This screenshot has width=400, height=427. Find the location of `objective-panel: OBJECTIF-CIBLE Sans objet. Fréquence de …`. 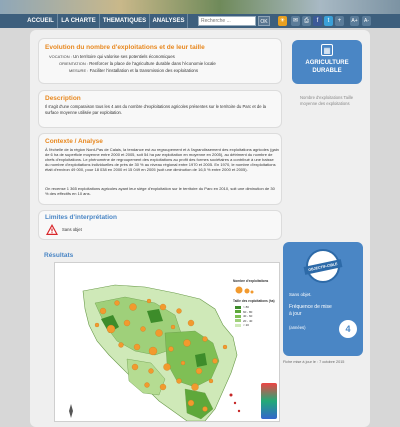

objective-panel: OBJECTIF-CIBLE Sans objet. Fréquence de … is located at coordinates (323, 299).